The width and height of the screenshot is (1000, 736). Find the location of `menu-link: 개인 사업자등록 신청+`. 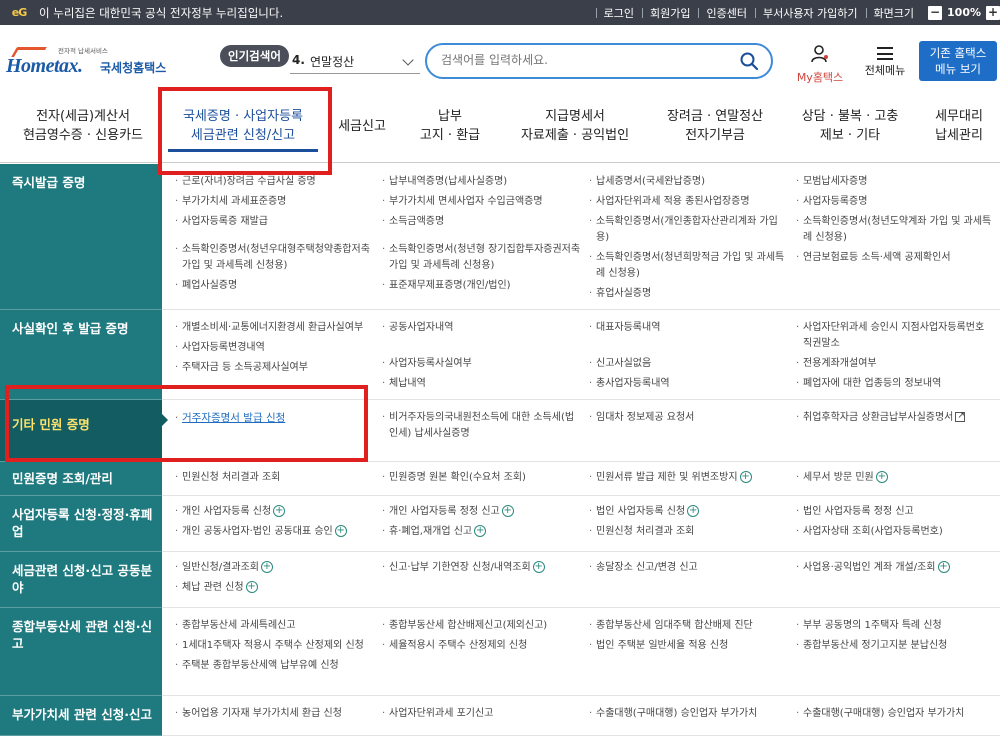

menu-link: 개인 사업자등록 신청+ is located at coordinates (275, 512).